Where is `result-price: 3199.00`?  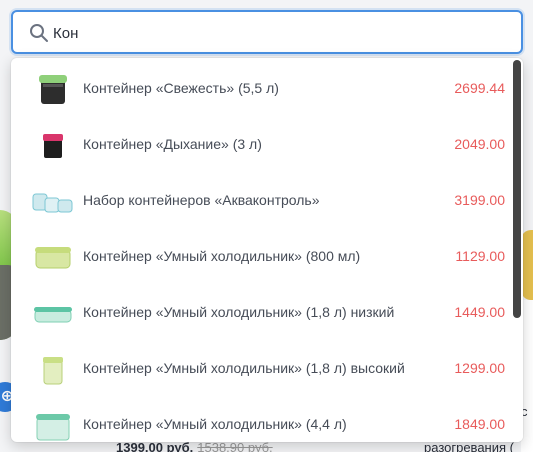
result-price: 3199.00 is located at coordinates (479, 200).